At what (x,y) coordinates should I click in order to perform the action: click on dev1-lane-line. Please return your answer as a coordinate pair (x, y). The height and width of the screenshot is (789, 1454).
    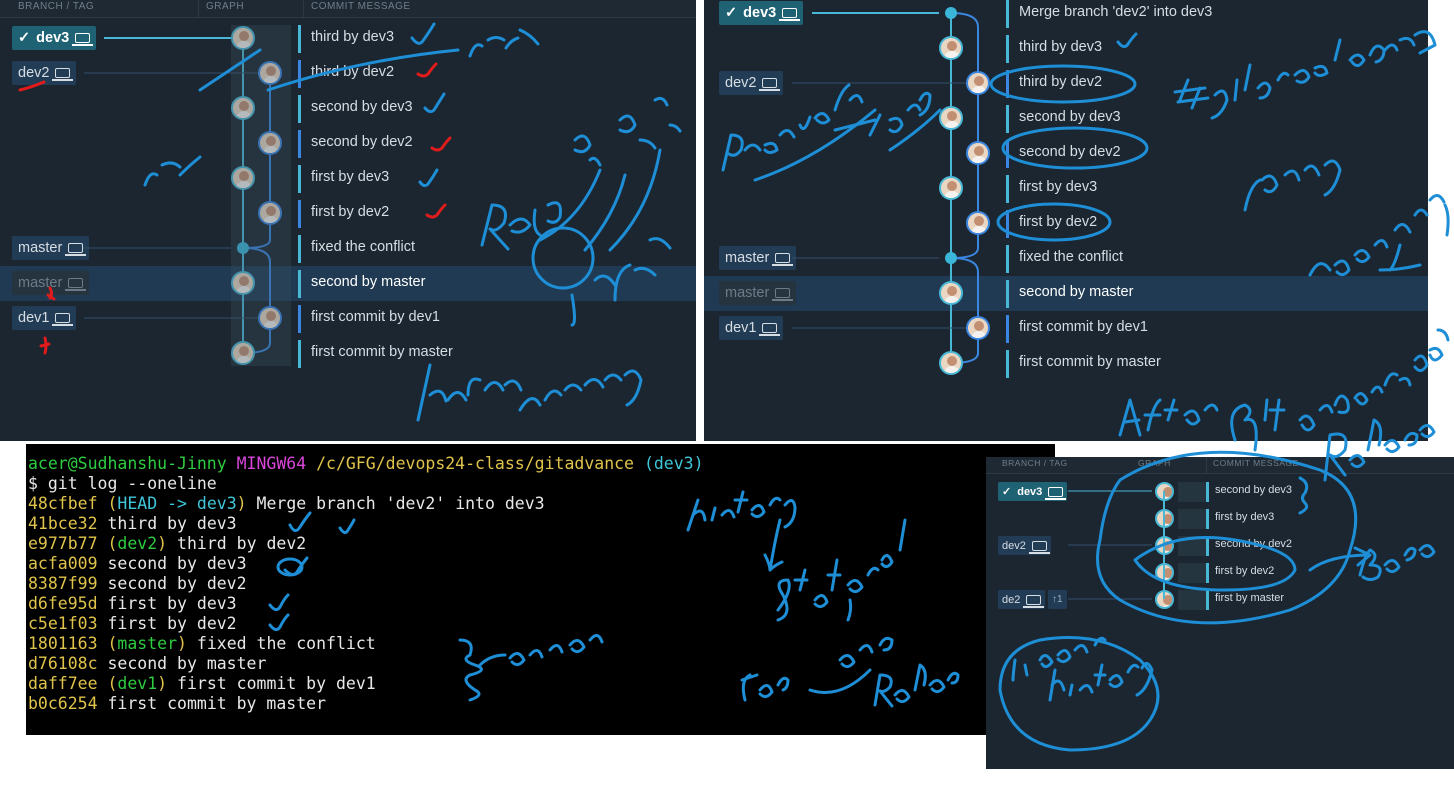
    Looking at the image, I should click on (964, 310).